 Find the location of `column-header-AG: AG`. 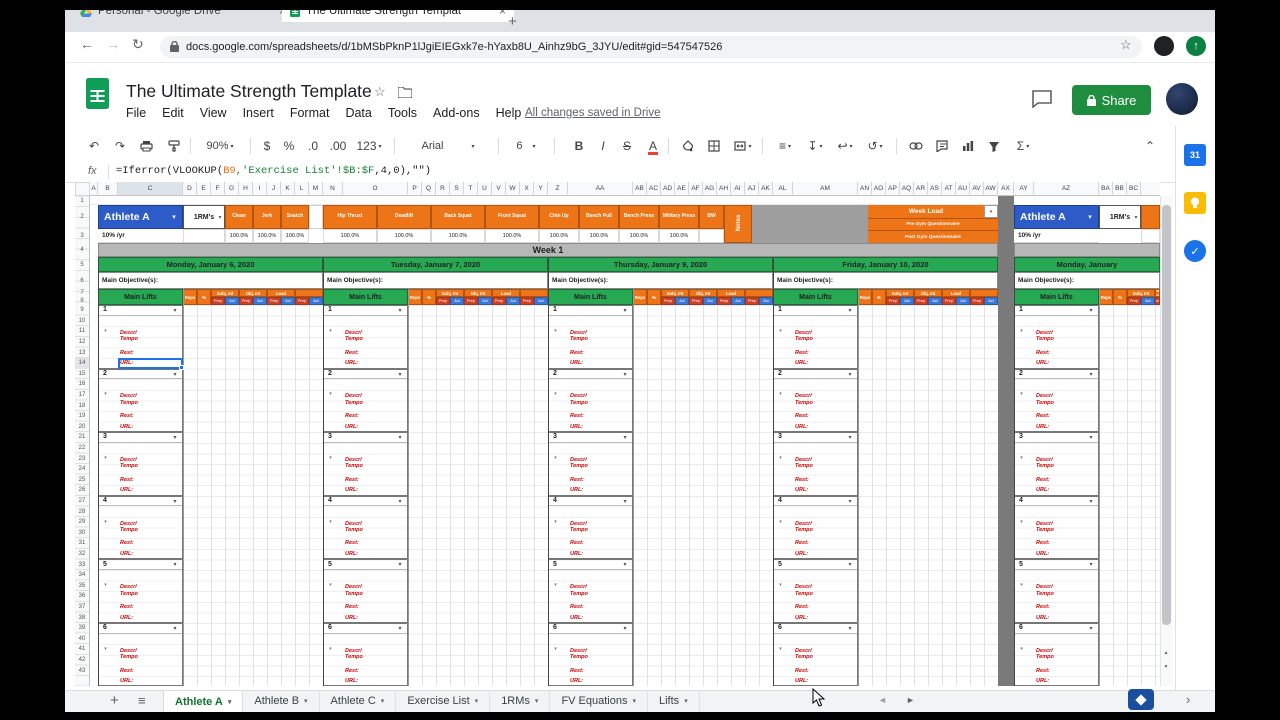

column-header-AG: AG is located at coordinates (710, 189).